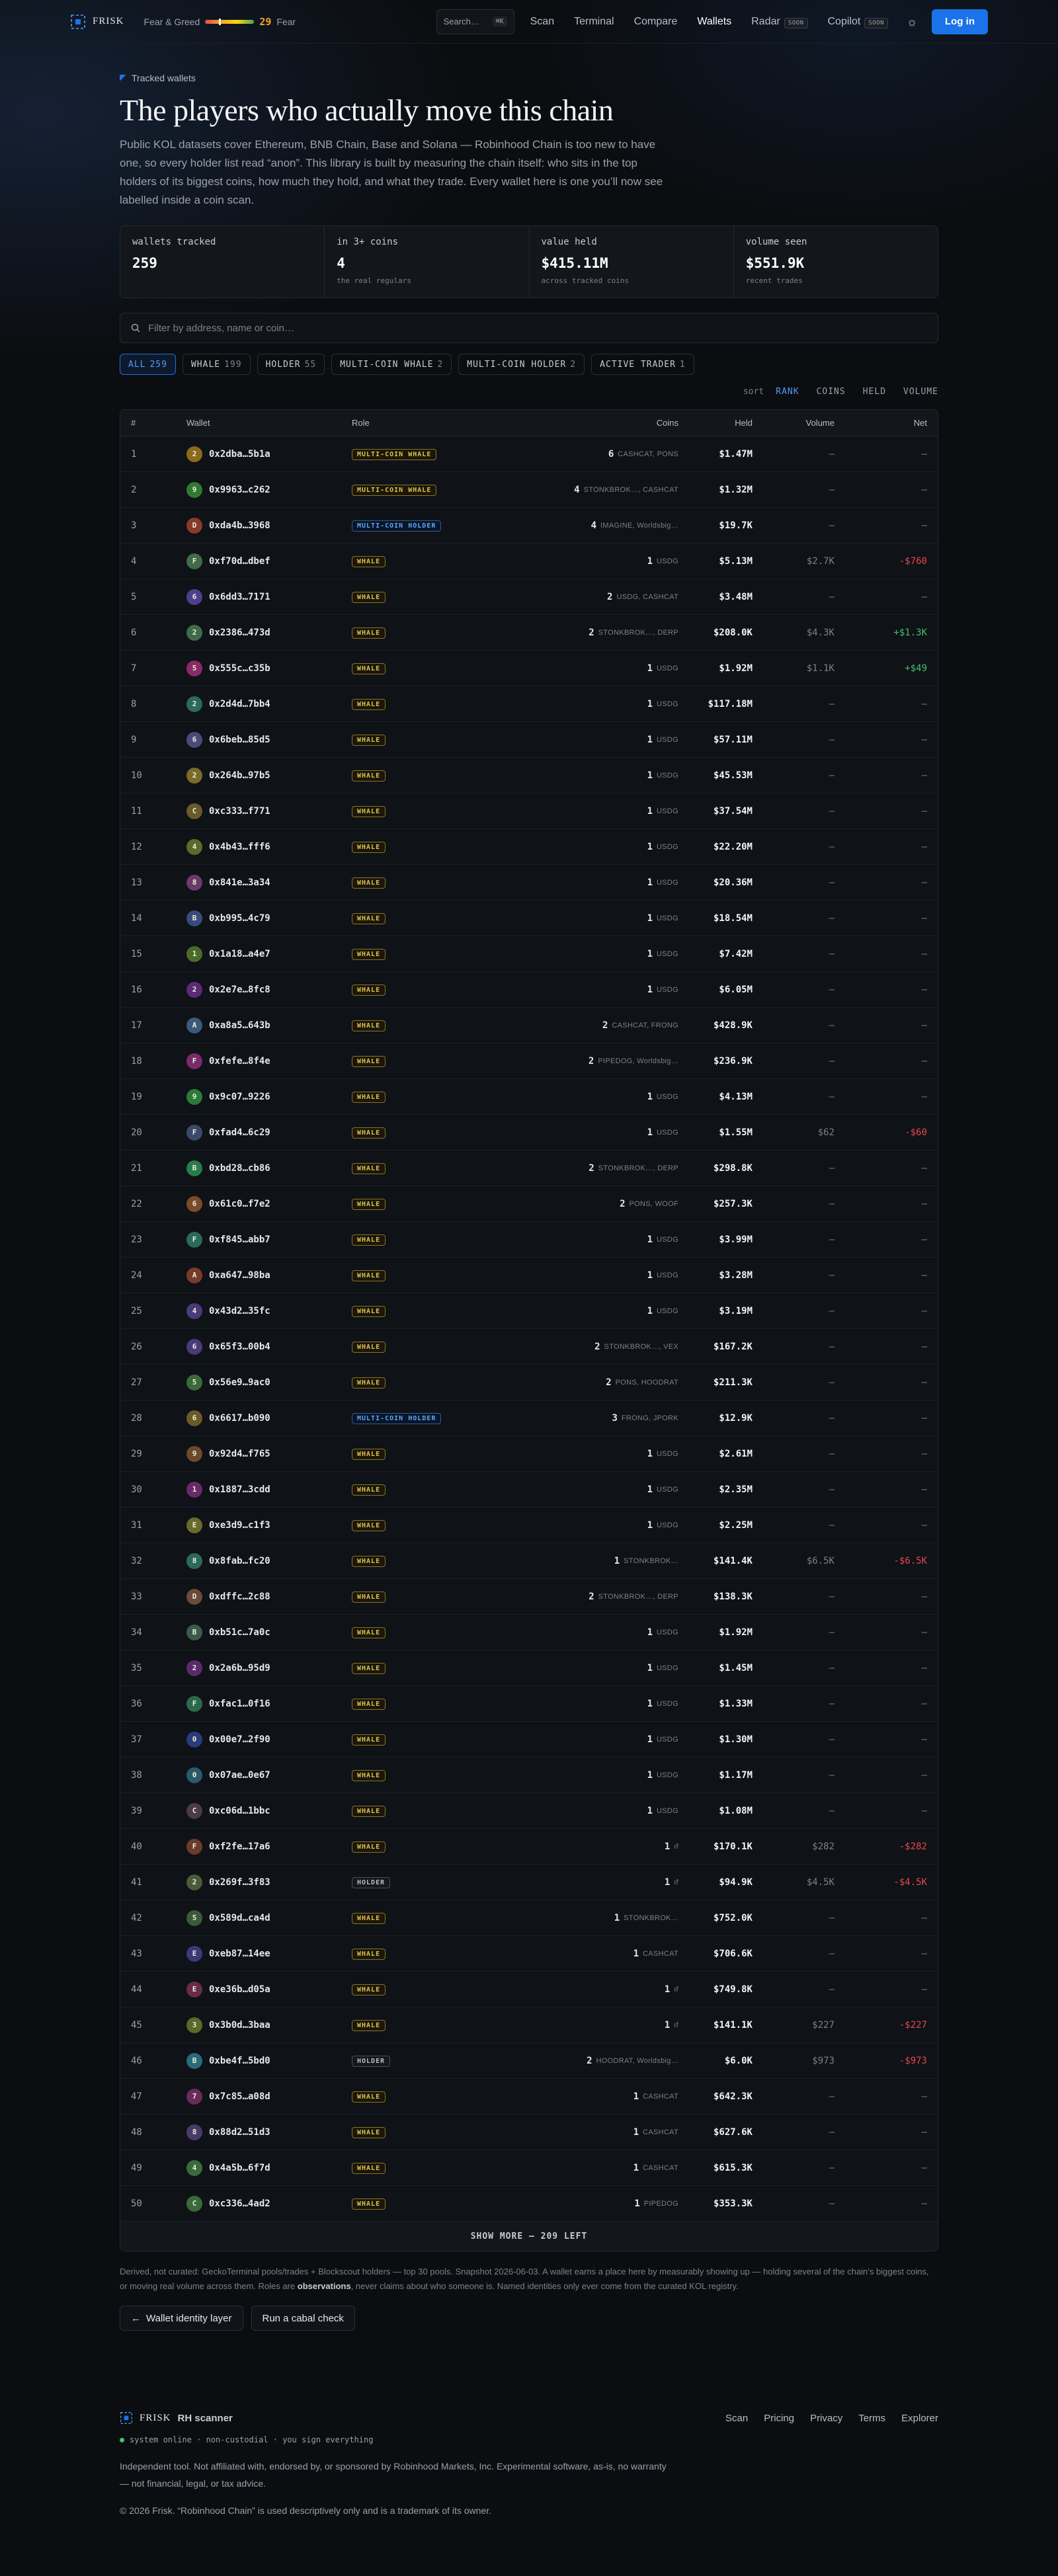  I want to click on footer-link-pricing: Pricing, so click(779, 2418).